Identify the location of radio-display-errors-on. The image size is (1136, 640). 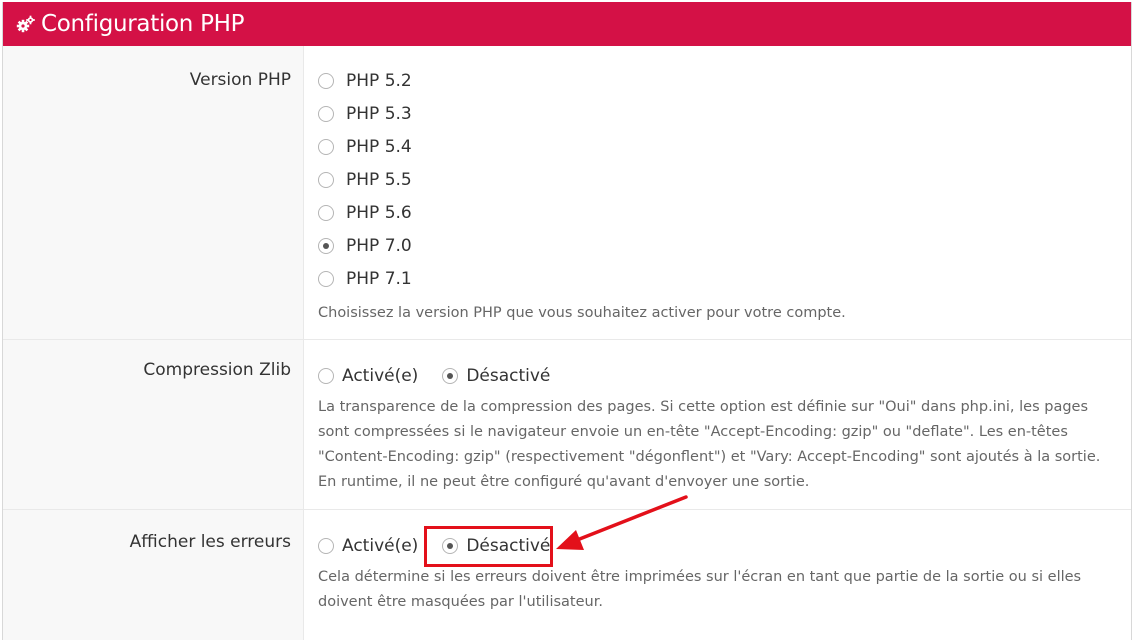
(326, 546).